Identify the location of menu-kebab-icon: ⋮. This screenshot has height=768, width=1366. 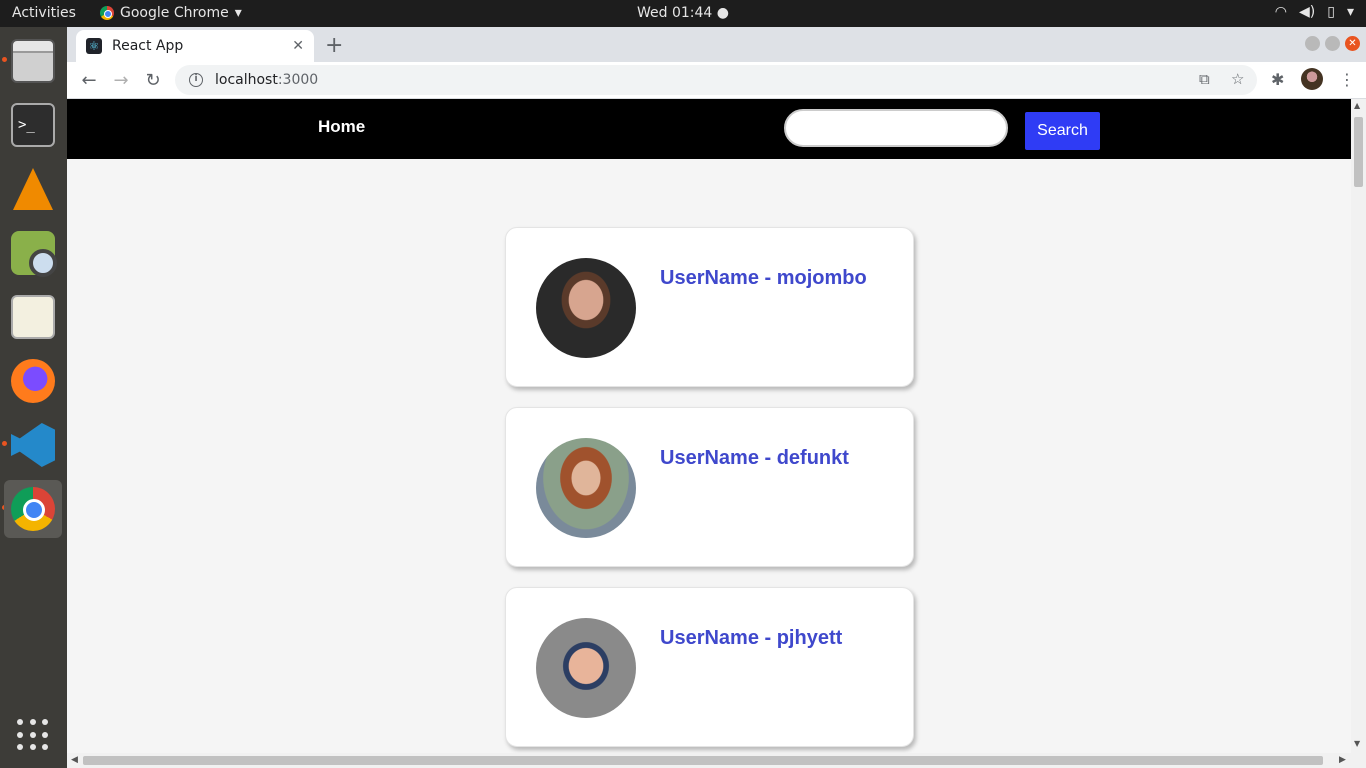
(1347, 79).